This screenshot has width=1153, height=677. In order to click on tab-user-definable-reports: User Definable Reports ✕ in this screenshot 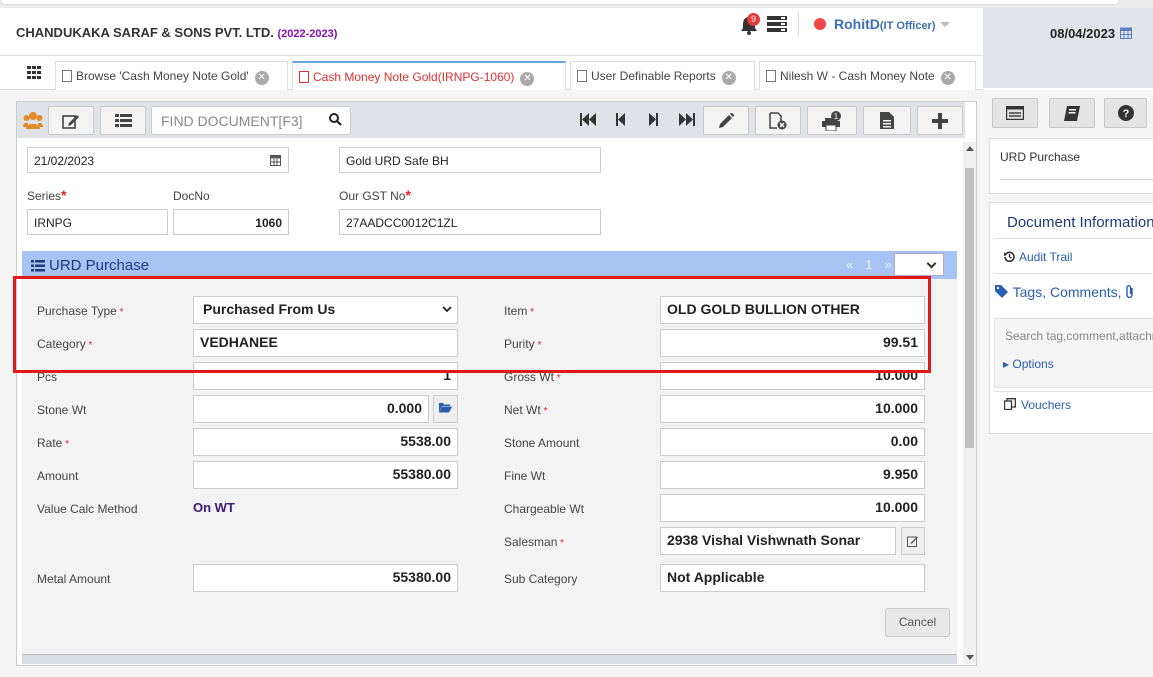, I will do `click(662, 75)`.